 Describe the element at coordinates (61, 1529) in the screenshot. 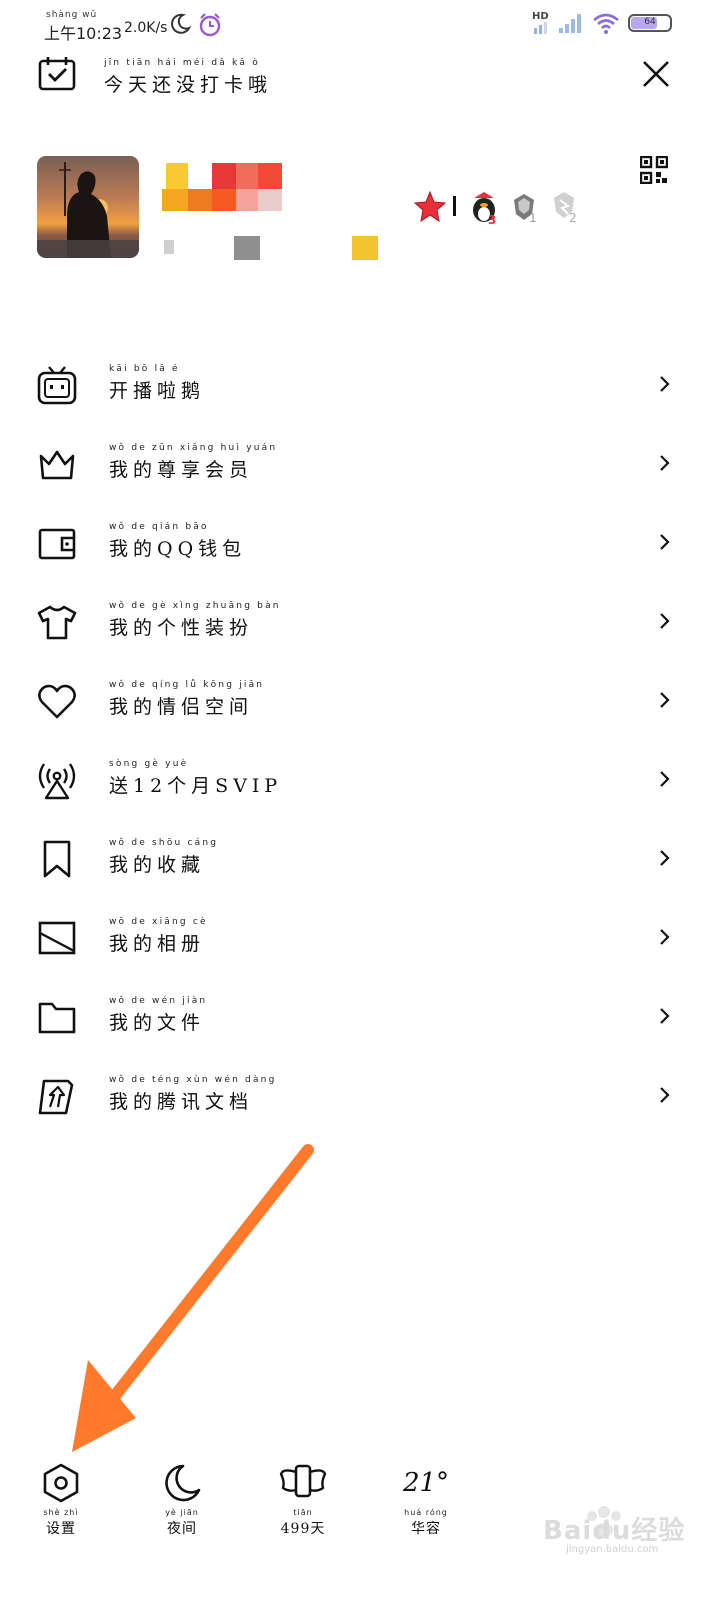

I see `settings-label: 设置` at that location.